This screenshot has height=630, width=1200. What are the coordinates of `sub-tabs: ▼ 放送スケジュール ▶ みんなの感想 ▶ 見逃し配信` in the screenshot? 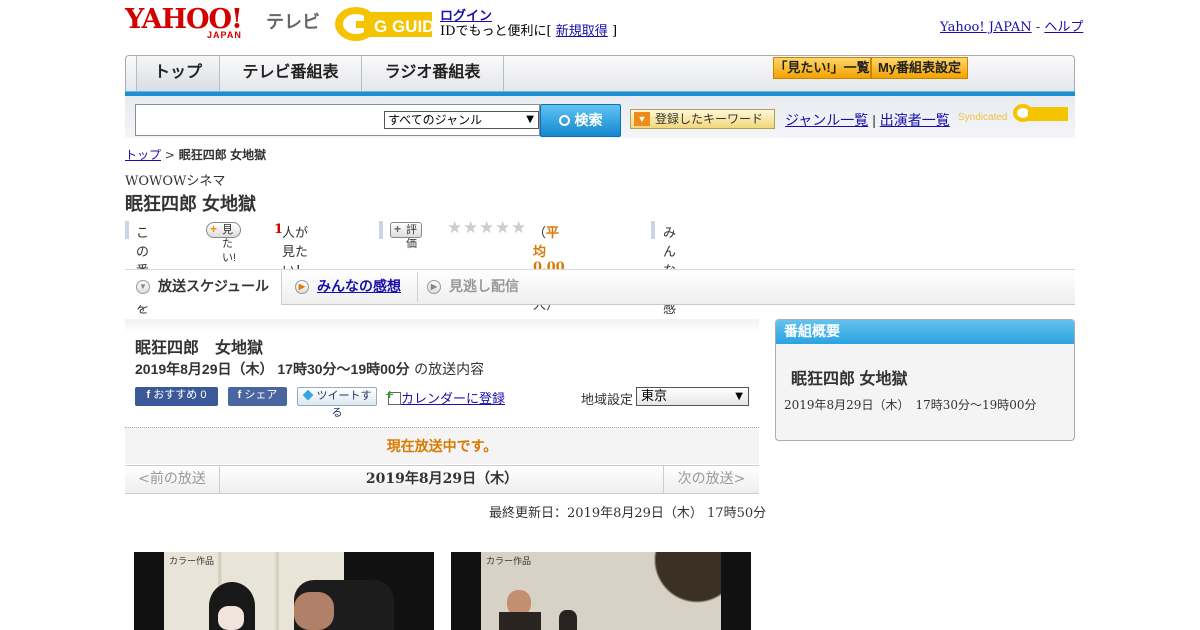 It's located at (600, 287).